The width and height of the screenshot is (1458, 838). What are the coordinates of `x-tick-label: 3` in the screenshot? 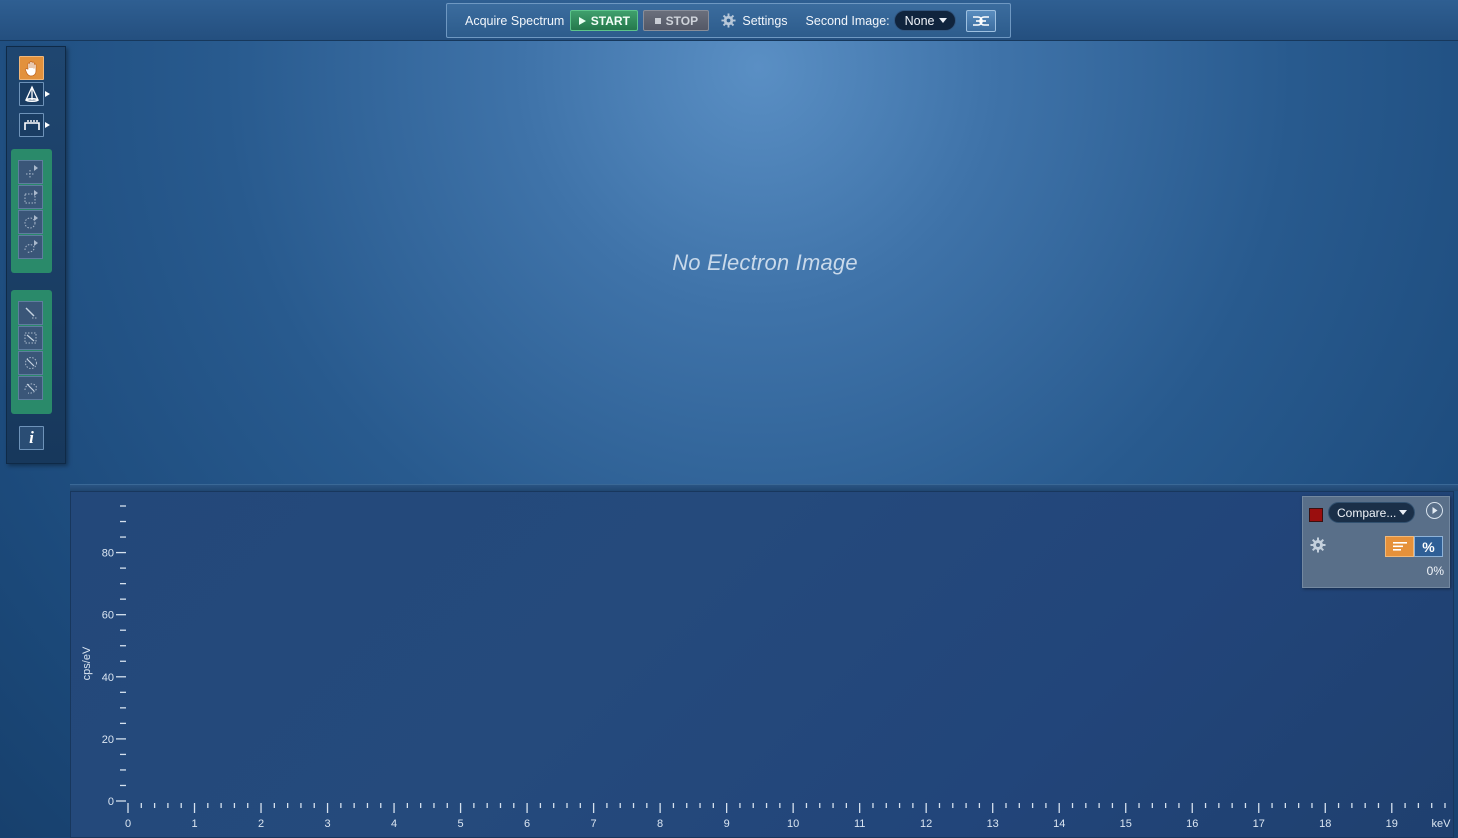 It's located at (327, 824).